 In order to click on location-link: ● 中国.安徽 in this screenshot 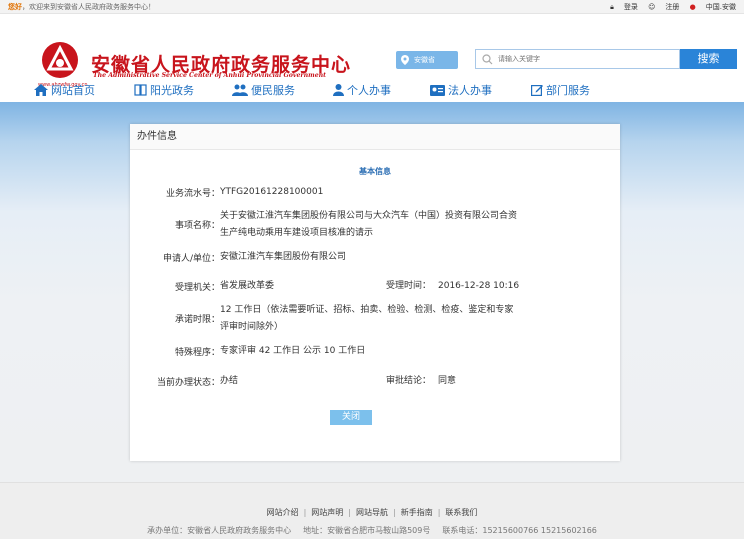, I will do `click(713, 7)`.